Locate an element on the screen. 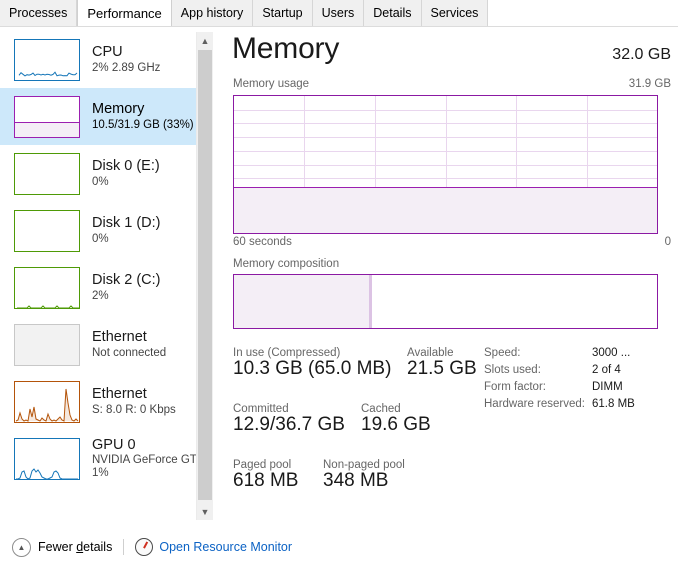 The height and width of the screenshot is (567, 678). stat-paged-pool: Paged pool 618 MB is located at coordinates (265, 475).